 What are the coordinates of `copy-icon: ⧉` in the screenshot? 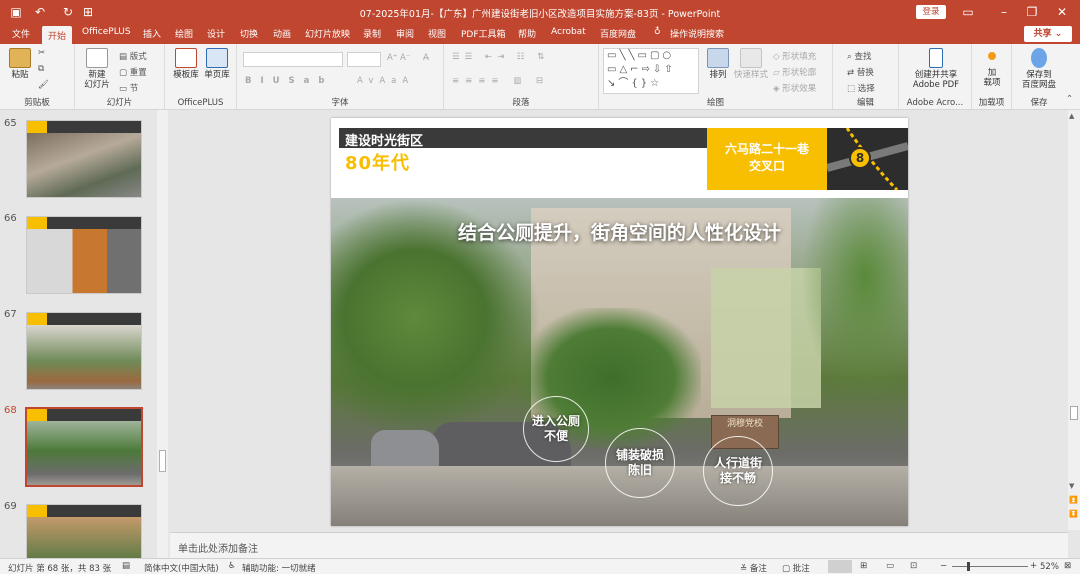 It's located at (41, 69).